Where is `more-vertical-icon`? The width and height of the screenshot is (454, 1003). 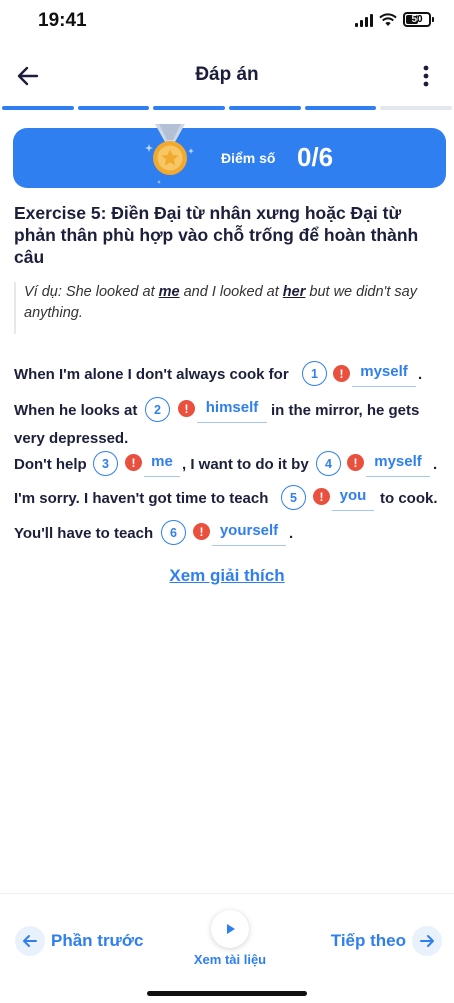
more-vertical-icon is located at coordinates (426, 76).